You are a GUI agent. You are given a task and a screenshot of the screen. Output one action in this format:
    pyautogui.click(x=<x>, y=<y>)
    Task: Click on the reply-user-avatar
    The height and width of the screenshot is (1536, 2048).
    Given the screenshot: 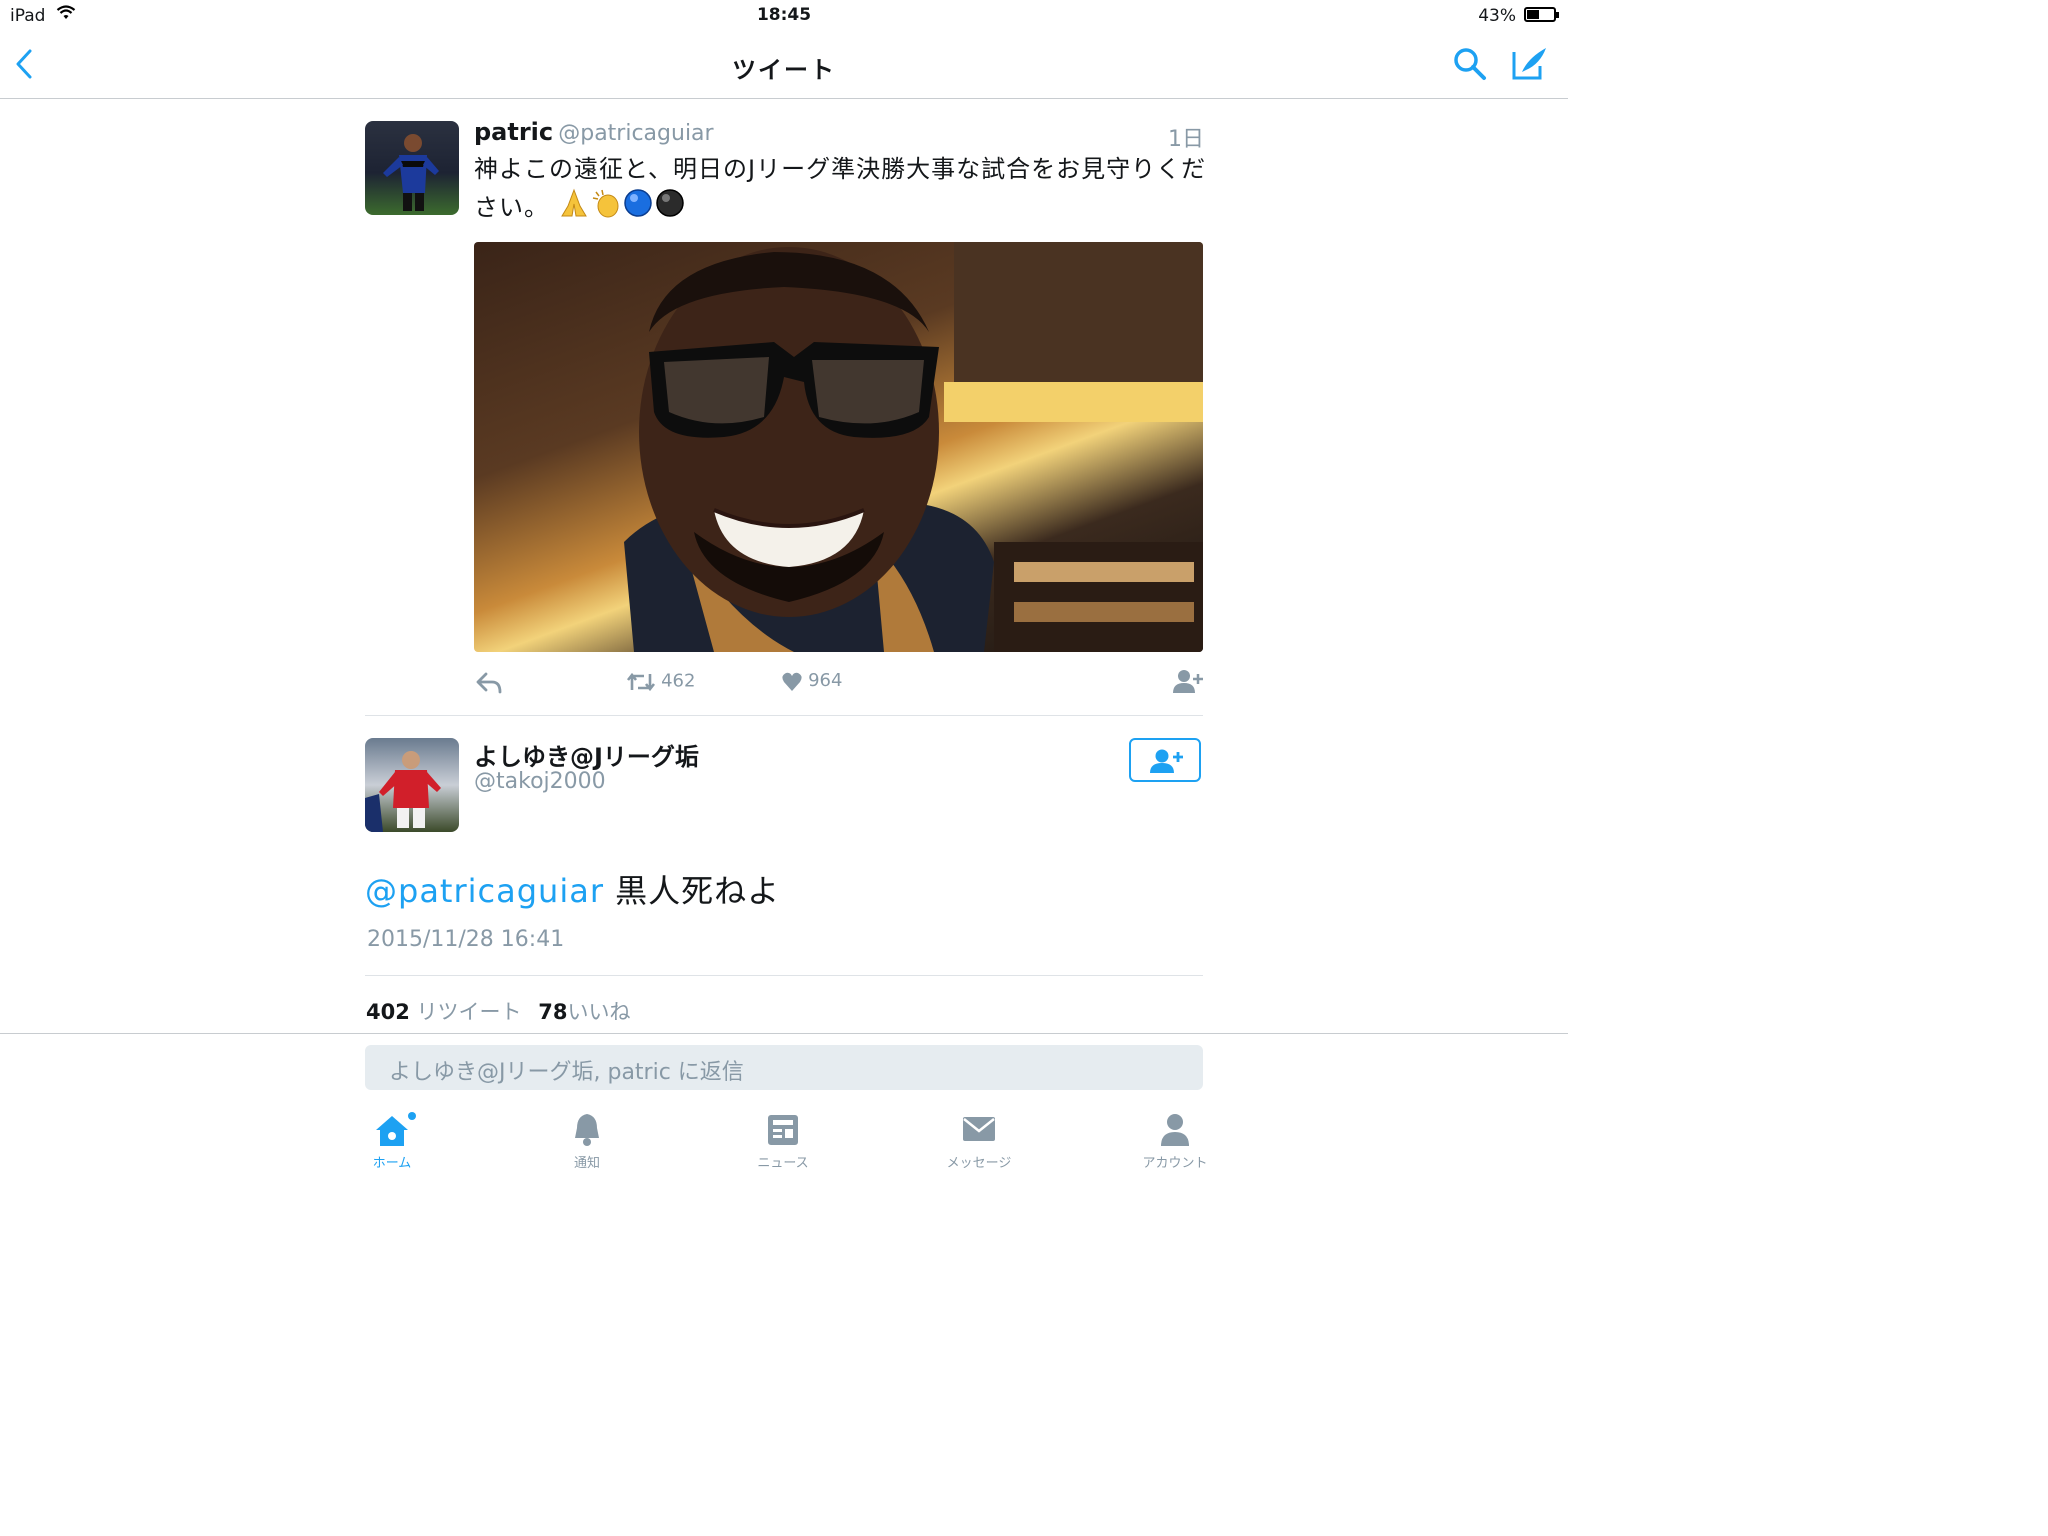 What is the action you would take?
    pyautogui.click(x=412, y=785)
    